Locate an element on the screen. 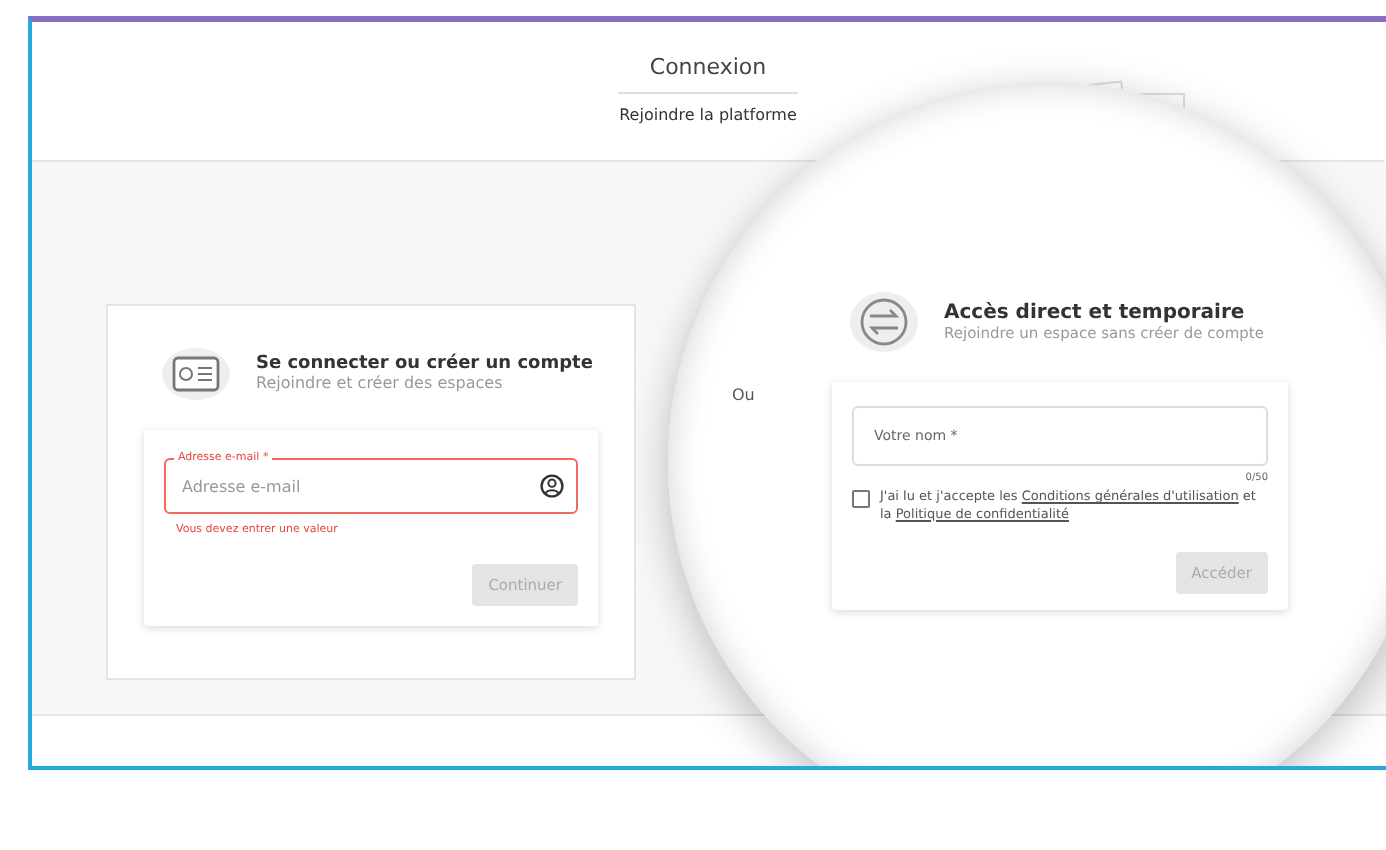 The height and width of the screenshot is (850, 1386). email-field: Adresse e-mail is located at coordinates (371, 486).